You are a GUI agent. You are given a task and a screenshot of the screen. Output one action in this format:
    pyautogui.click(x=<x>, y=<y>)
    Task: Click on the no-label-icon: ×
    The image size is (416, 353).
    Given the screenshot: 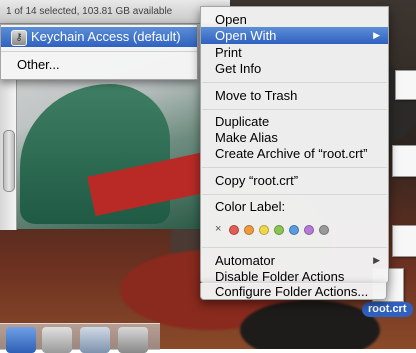 What is the action you would take?
    pyautogui.click(x=218, y=229)
    